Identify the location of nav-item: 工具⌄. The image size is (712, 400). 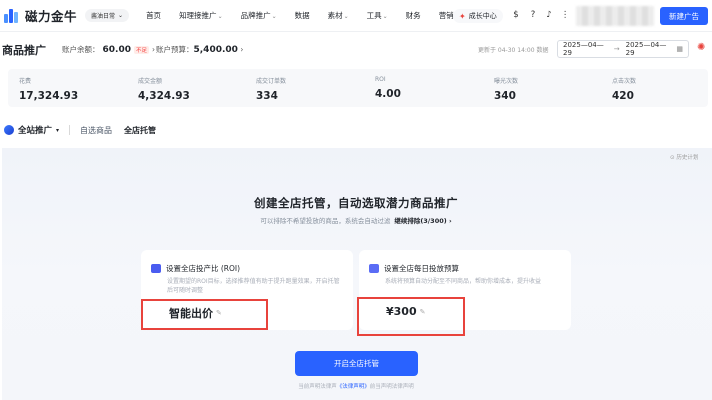
(377, 15).